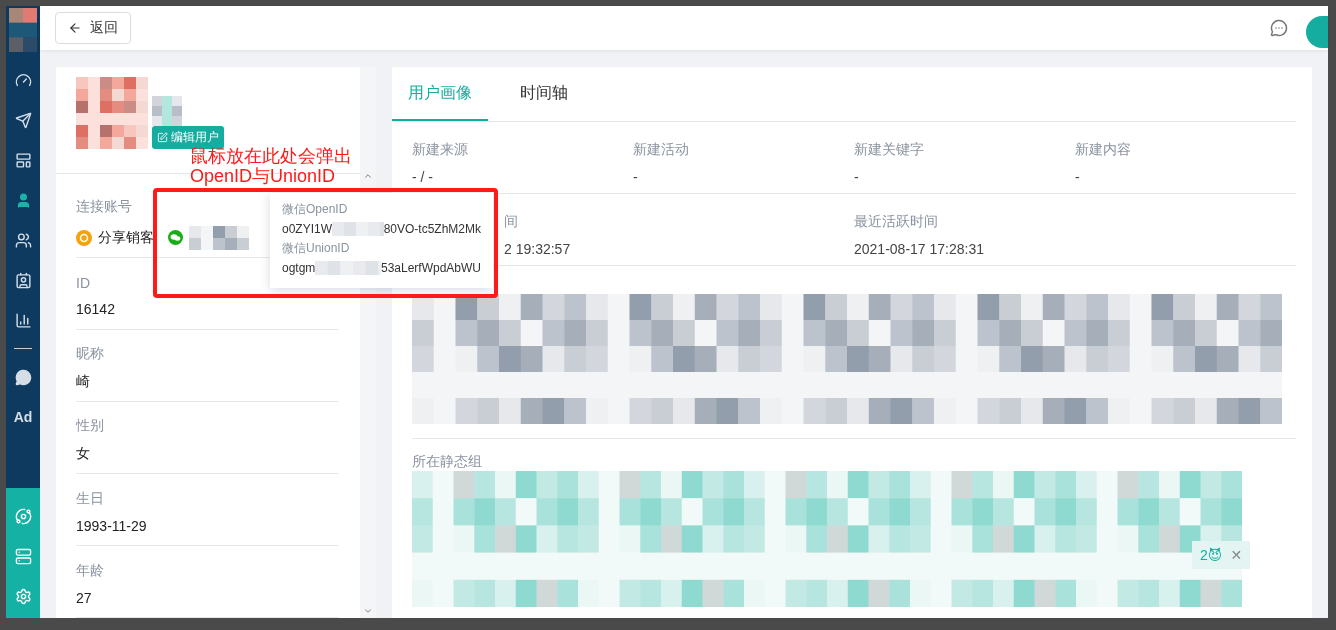  I want to click on ad-nav-item: Ad, so click(23, 417).